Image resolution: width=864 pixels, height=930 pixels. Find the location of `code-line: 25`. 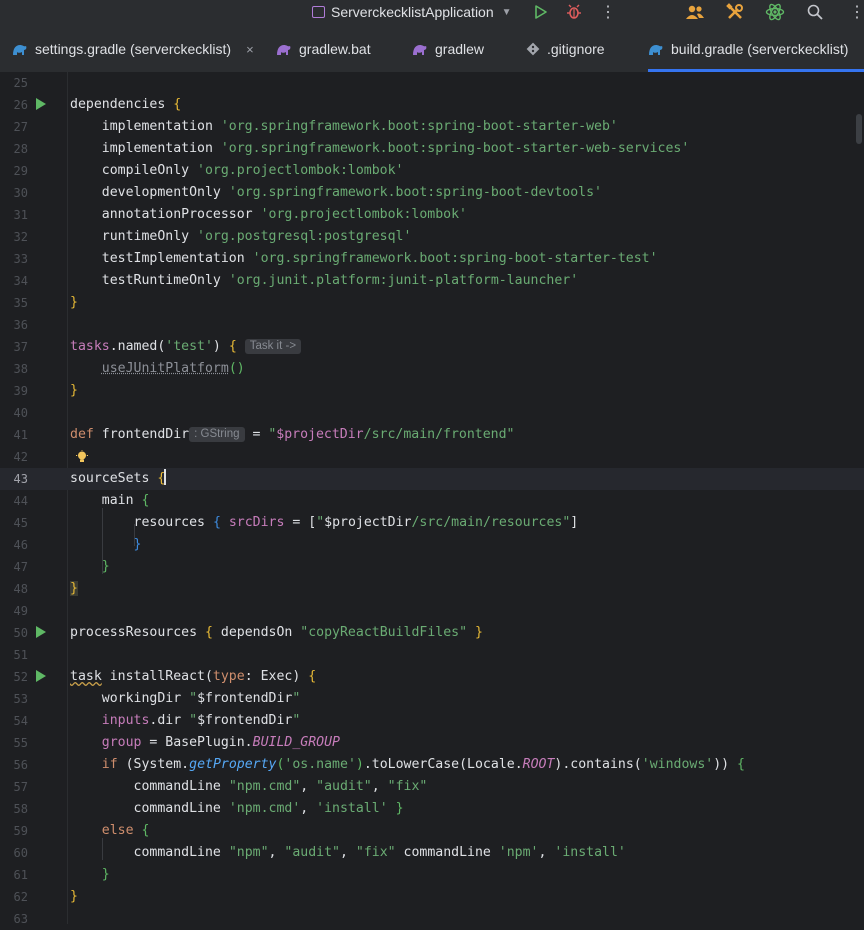

code-line: 25 is located at coordinates (20, 83).